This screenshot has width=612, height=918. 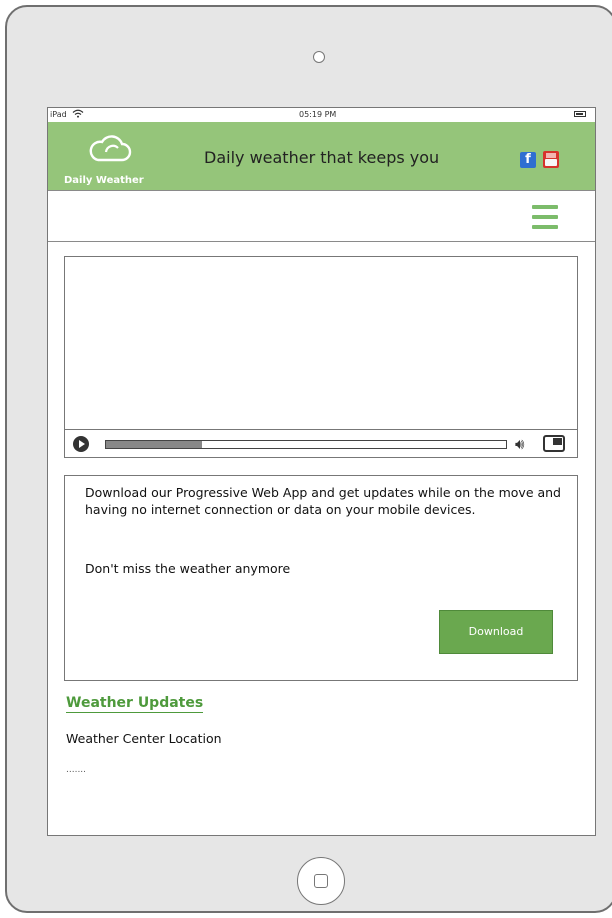 I want to click on home-button, so click(x=321, y=881).